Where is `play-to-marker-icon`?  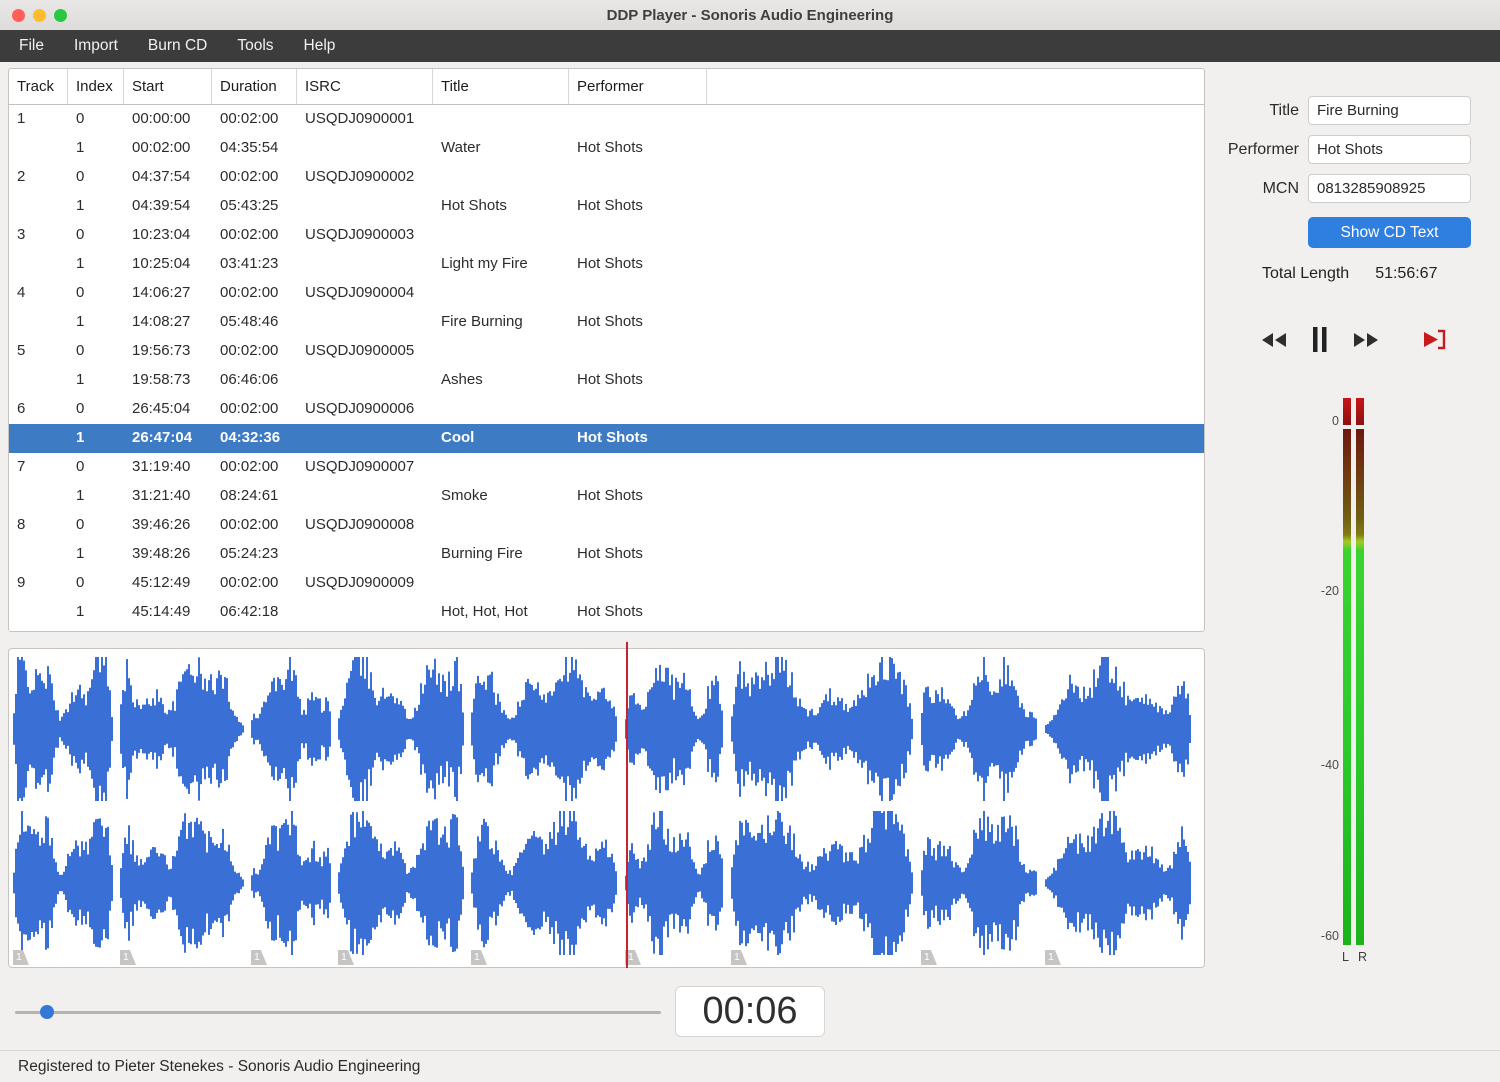 play-to-marker-icon is located at coordinates (1435, 339).